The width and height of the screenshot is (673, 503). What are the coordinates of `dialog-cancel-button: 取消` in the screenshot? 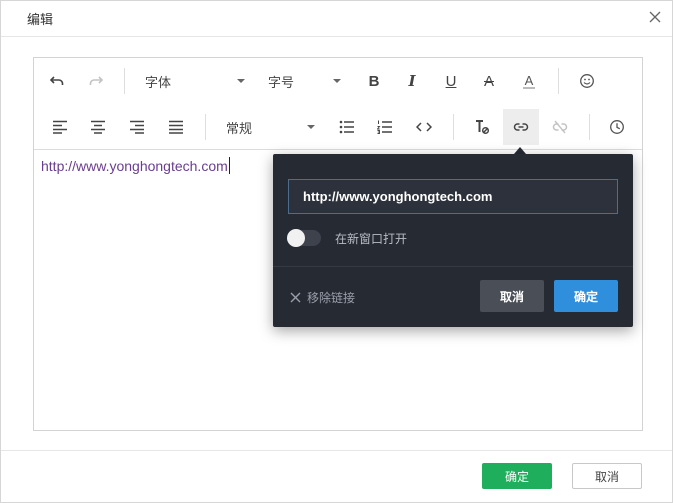 It's located at (607, 476).